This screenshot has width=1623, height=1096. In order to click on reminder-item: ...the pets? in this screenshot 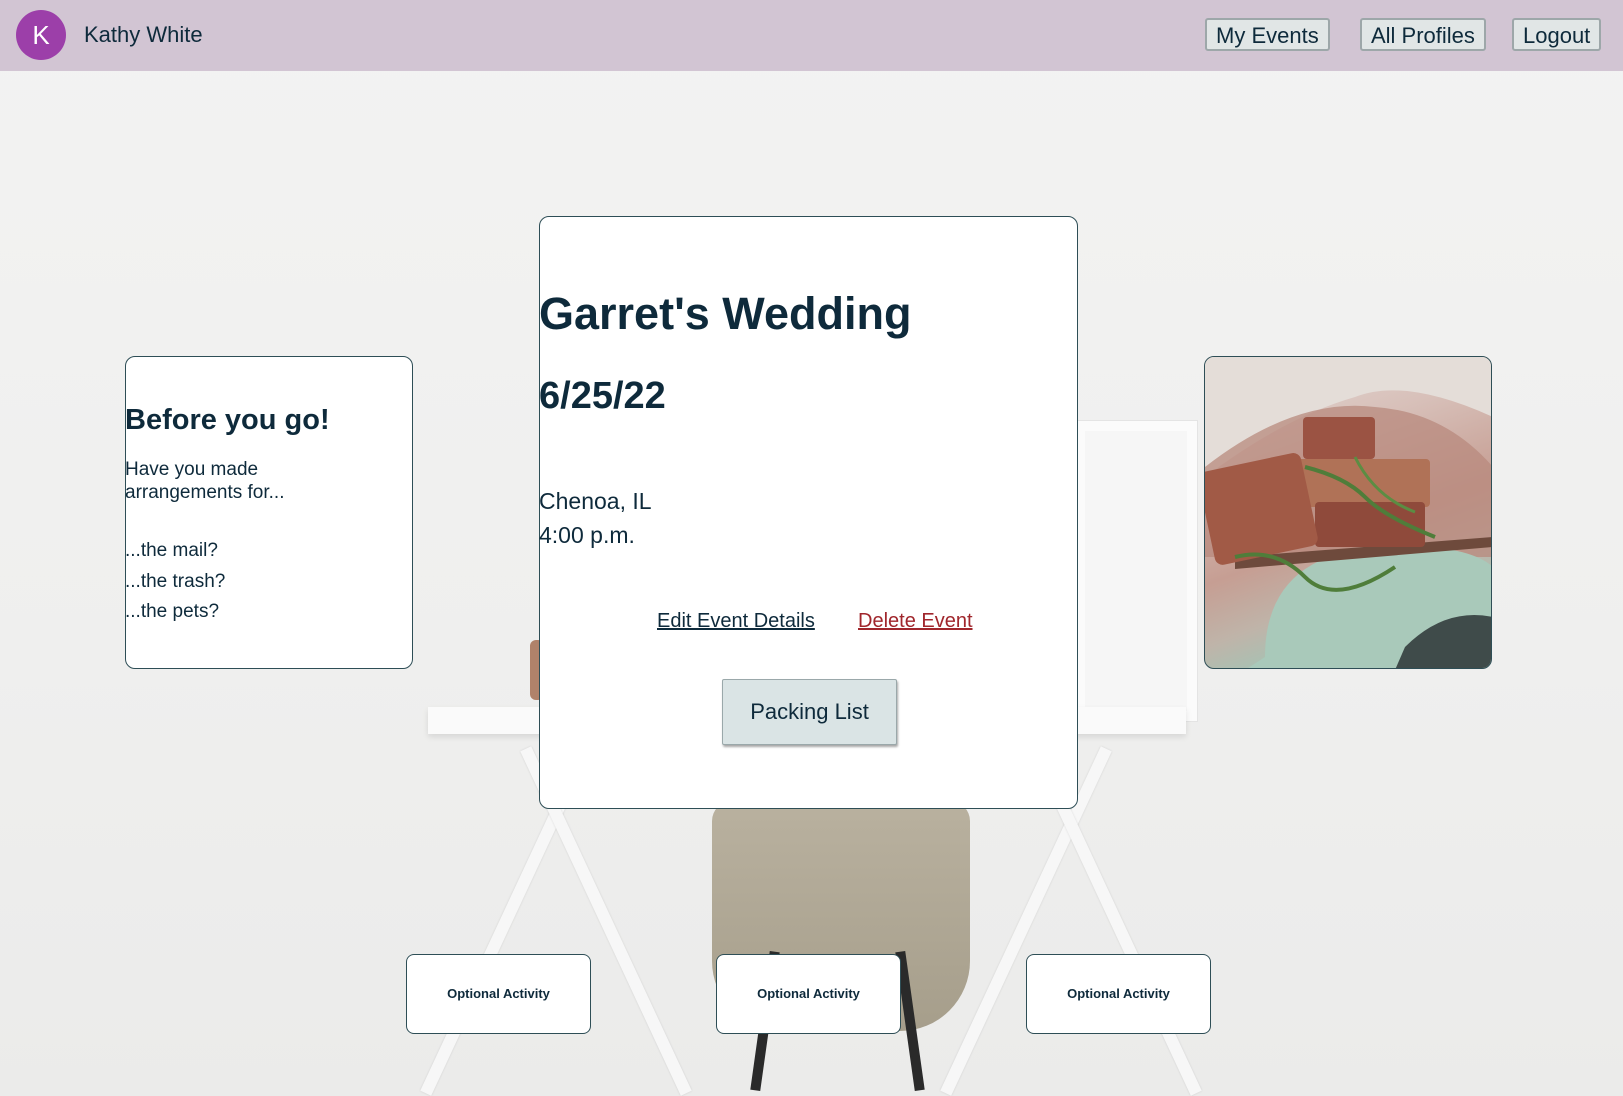, I will do `click(172, 611)`.